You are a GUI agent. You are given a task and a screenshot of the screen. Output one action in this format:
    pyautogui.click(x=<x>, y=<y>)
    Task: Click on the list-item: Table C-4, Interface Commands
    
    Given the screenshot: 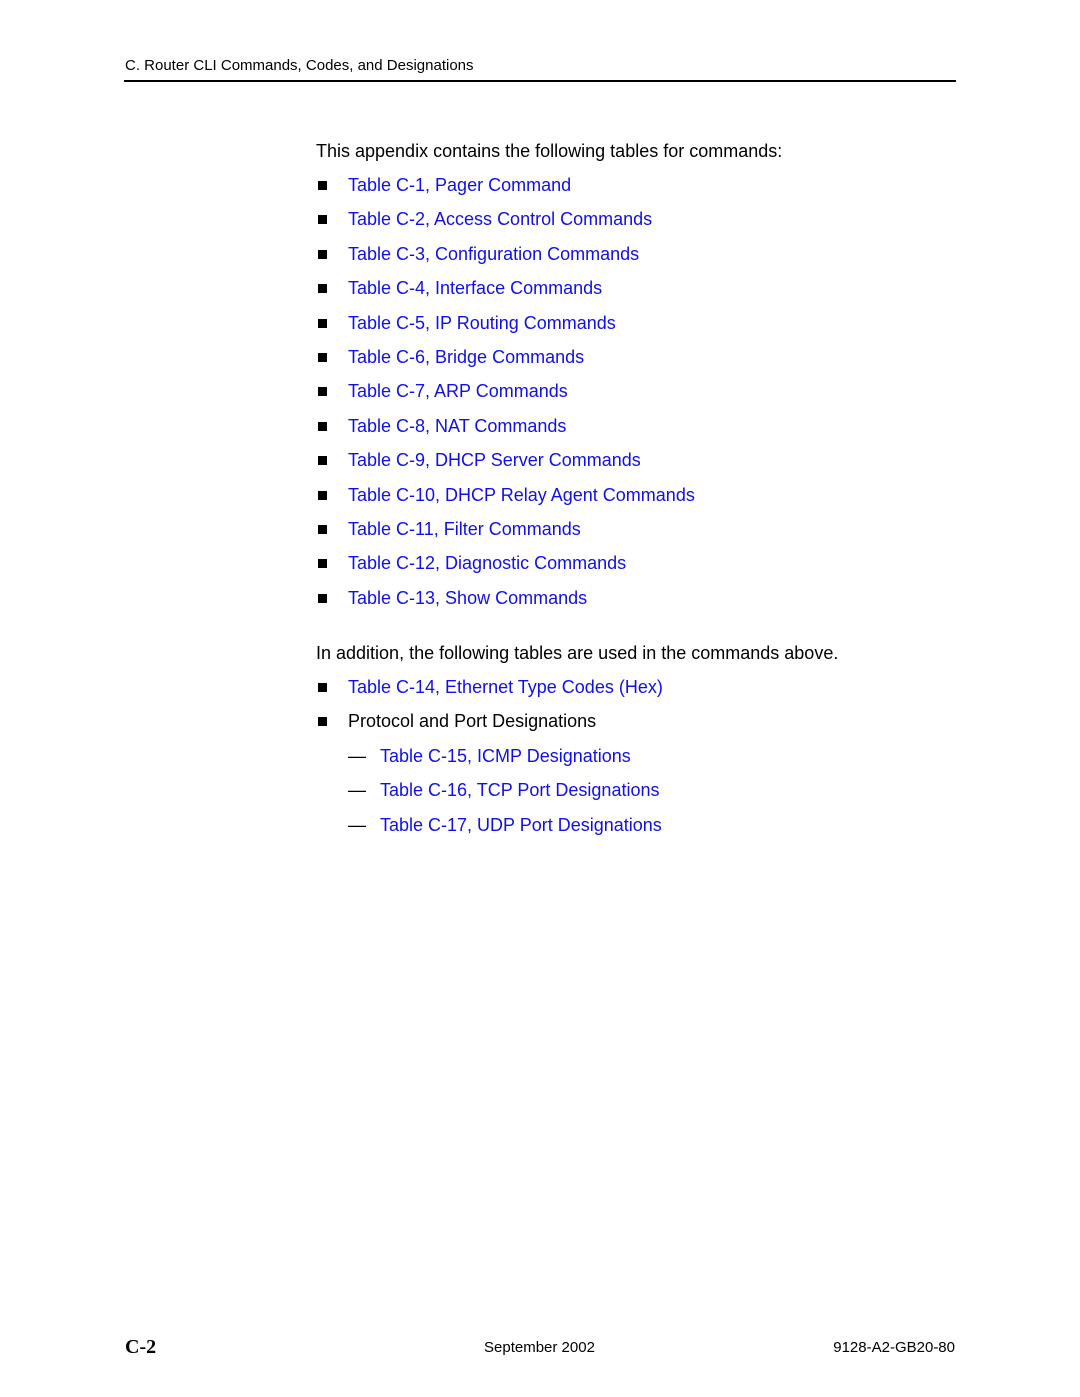 What is the action you would take?
    pyautogui.click(x=505, y=295)
    